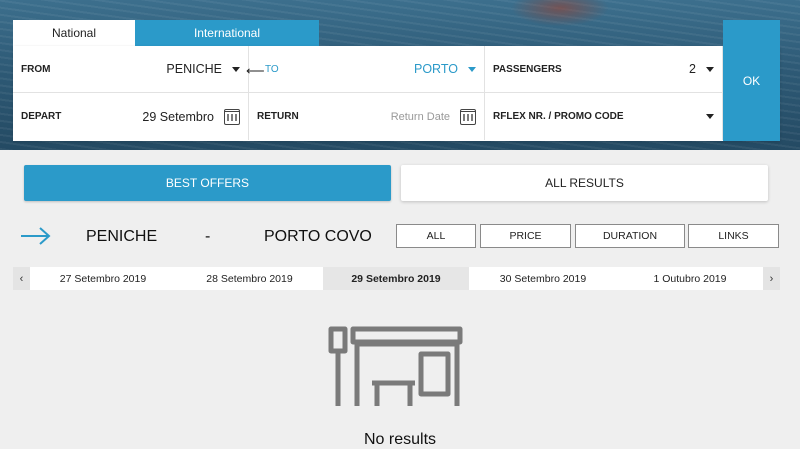 This screenshot has height=449, width=800. I want to click on to-select: TO PORTO, so click(367, 69).